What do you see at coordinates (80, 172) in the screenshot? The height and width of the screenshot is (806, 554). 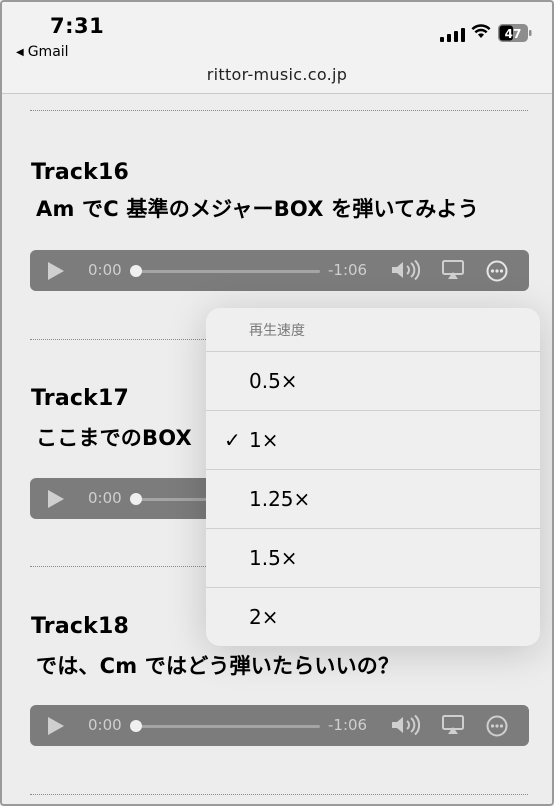 I see `track-title: Track16` at bounding box center [80, 172].